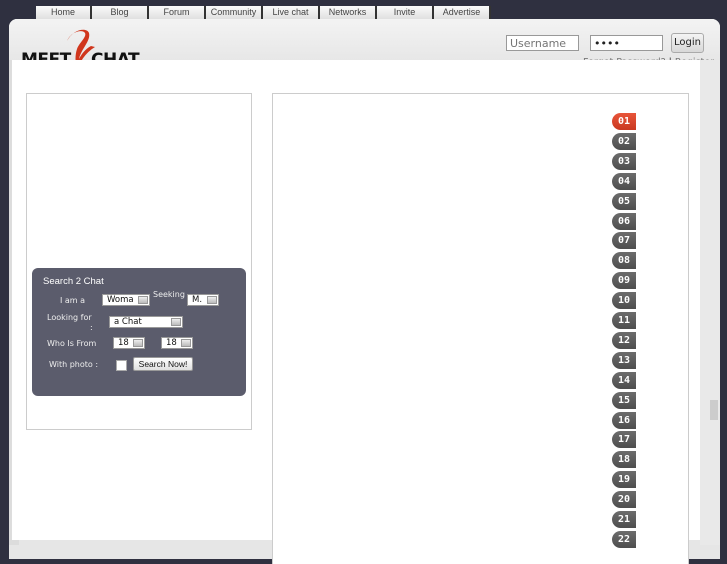  Describe the element at coordinates (624, 281) in the screenshot. I see `page-button-09: 09` at that location.